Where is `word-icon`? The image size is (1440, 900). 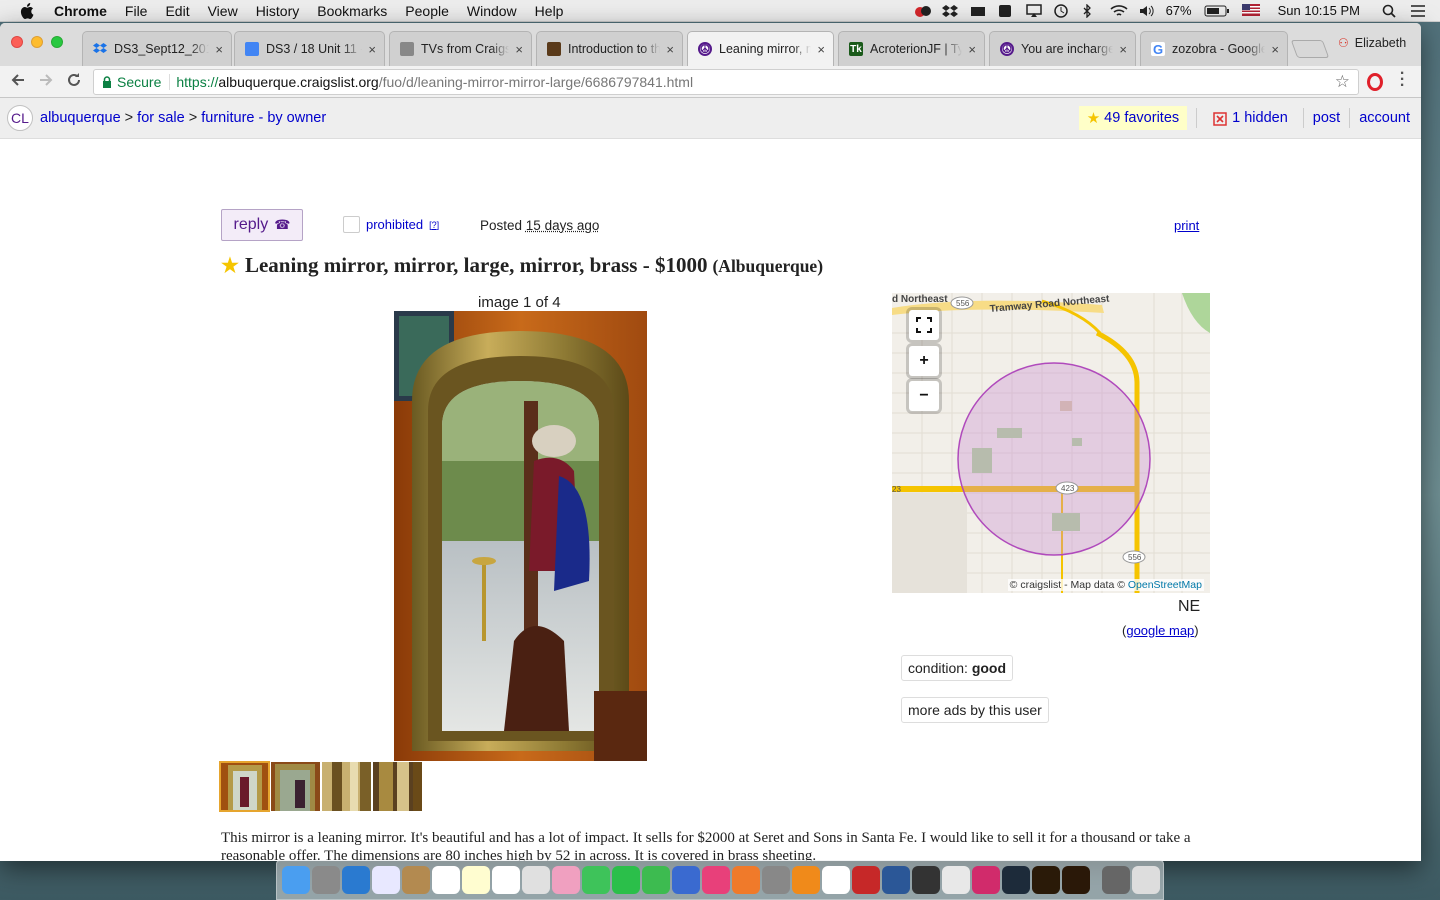 word-icon is located at coordinates (896, 880).